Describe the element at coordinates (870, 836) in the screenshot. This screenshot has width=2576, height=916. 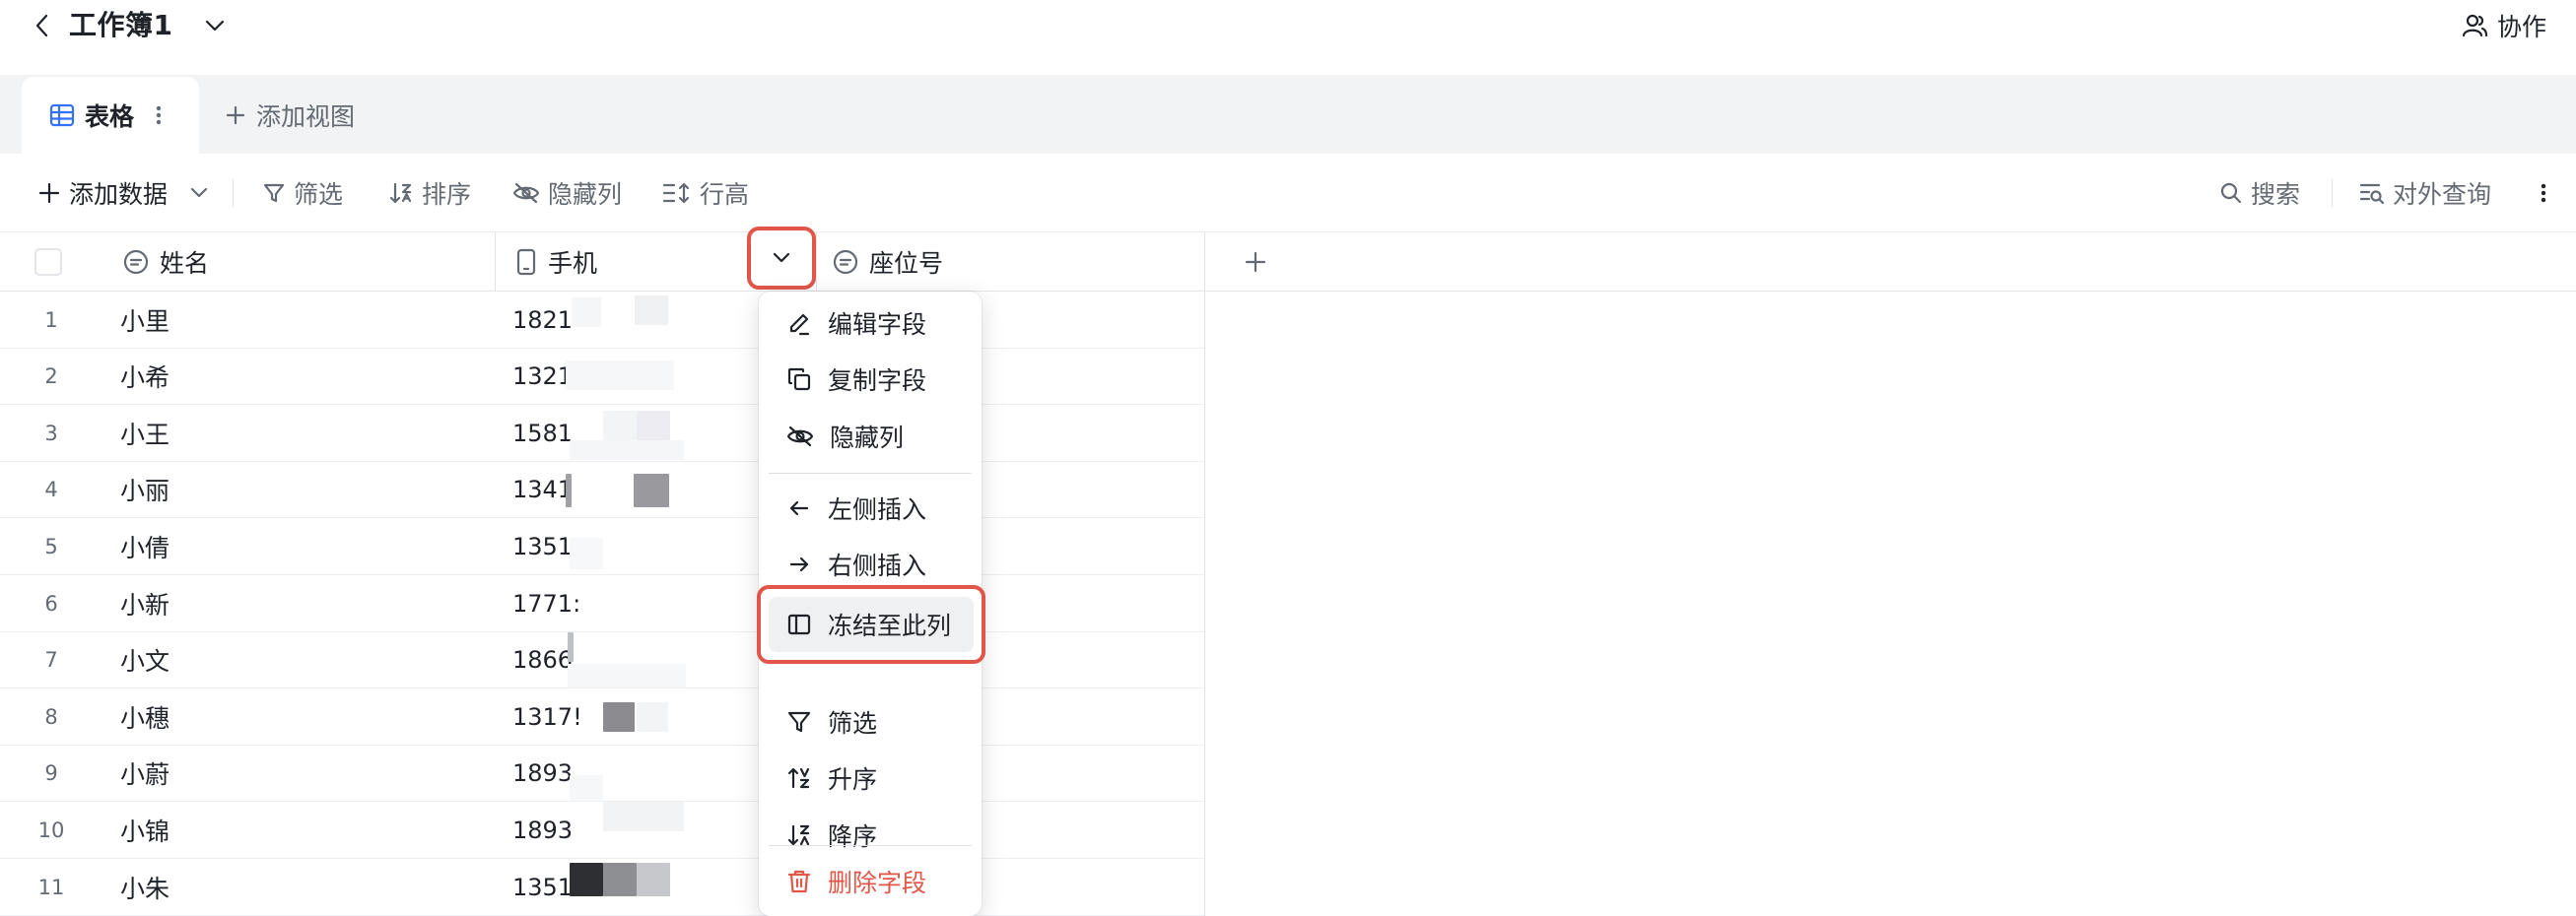
I see `menu-item-descending: 降序` at that location.